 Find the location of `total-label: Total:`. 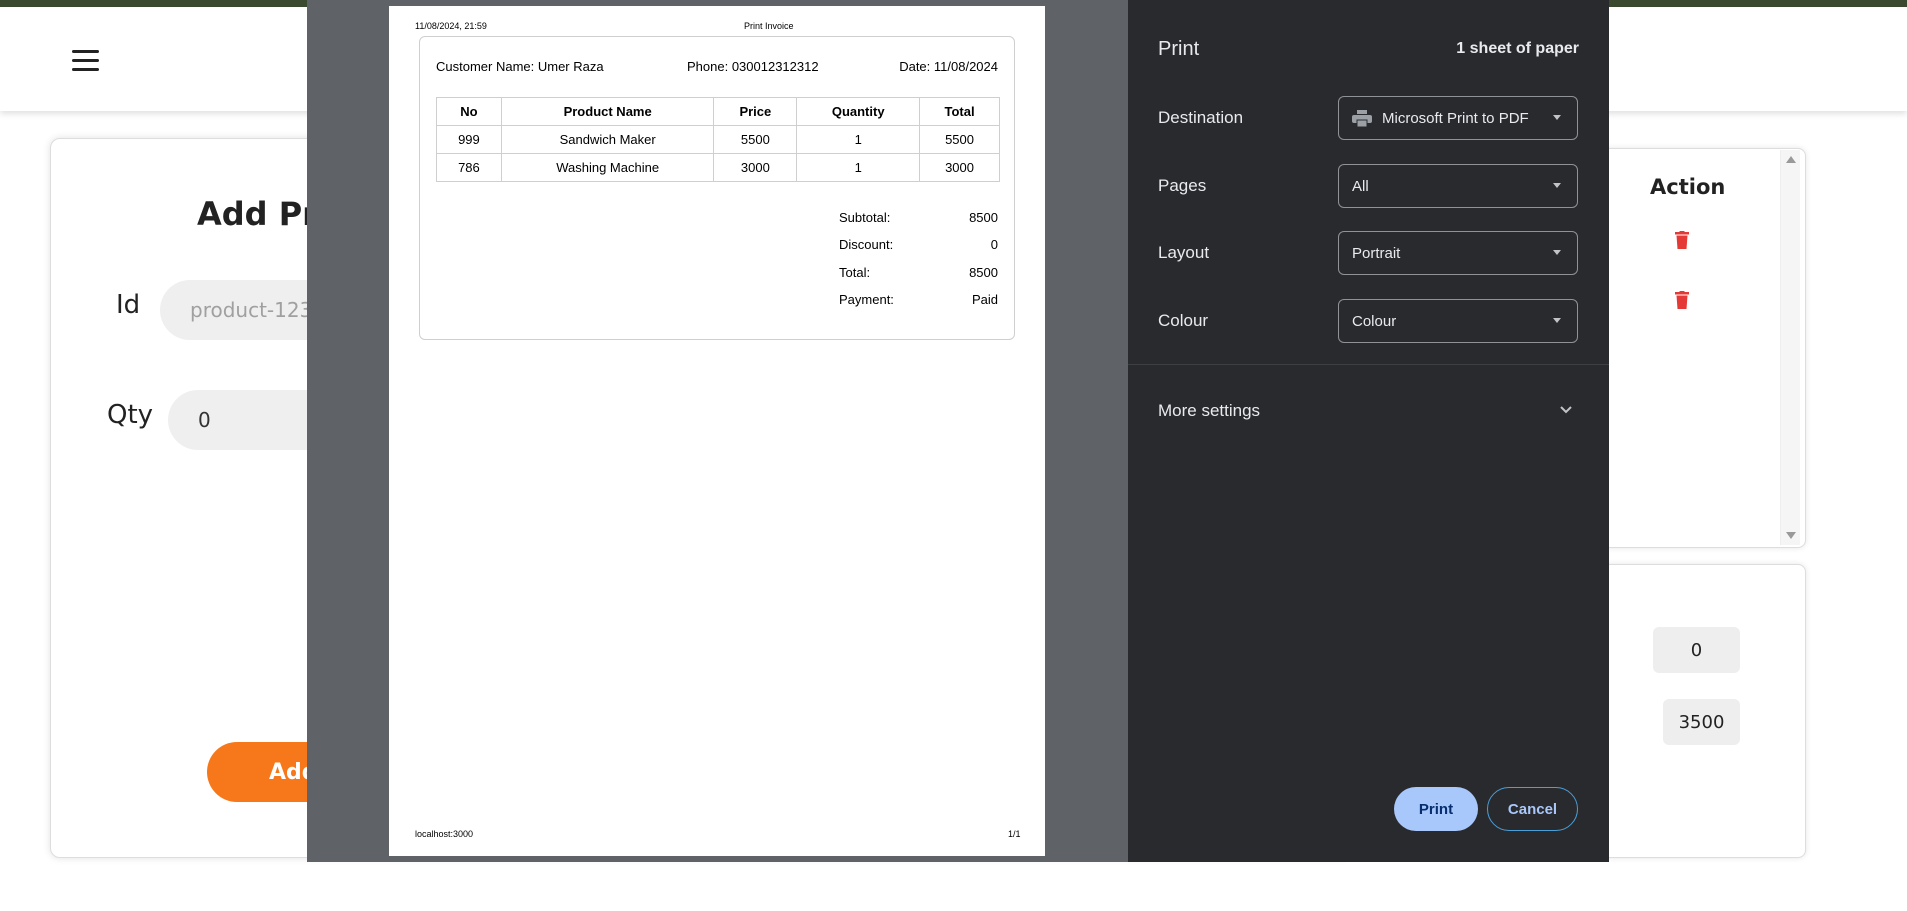

total-label: Total: is located at coordinates (855, 272).